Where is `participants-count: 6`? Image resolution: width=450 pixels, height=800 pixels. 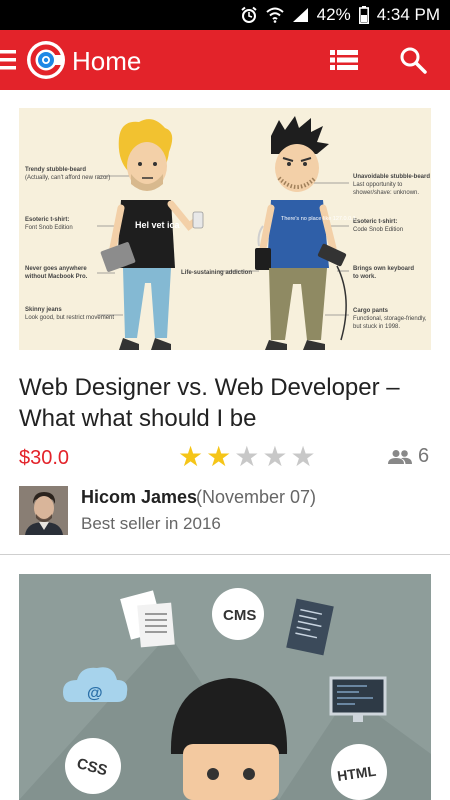 participants-count: 6 is located at coordinates (424, 456).